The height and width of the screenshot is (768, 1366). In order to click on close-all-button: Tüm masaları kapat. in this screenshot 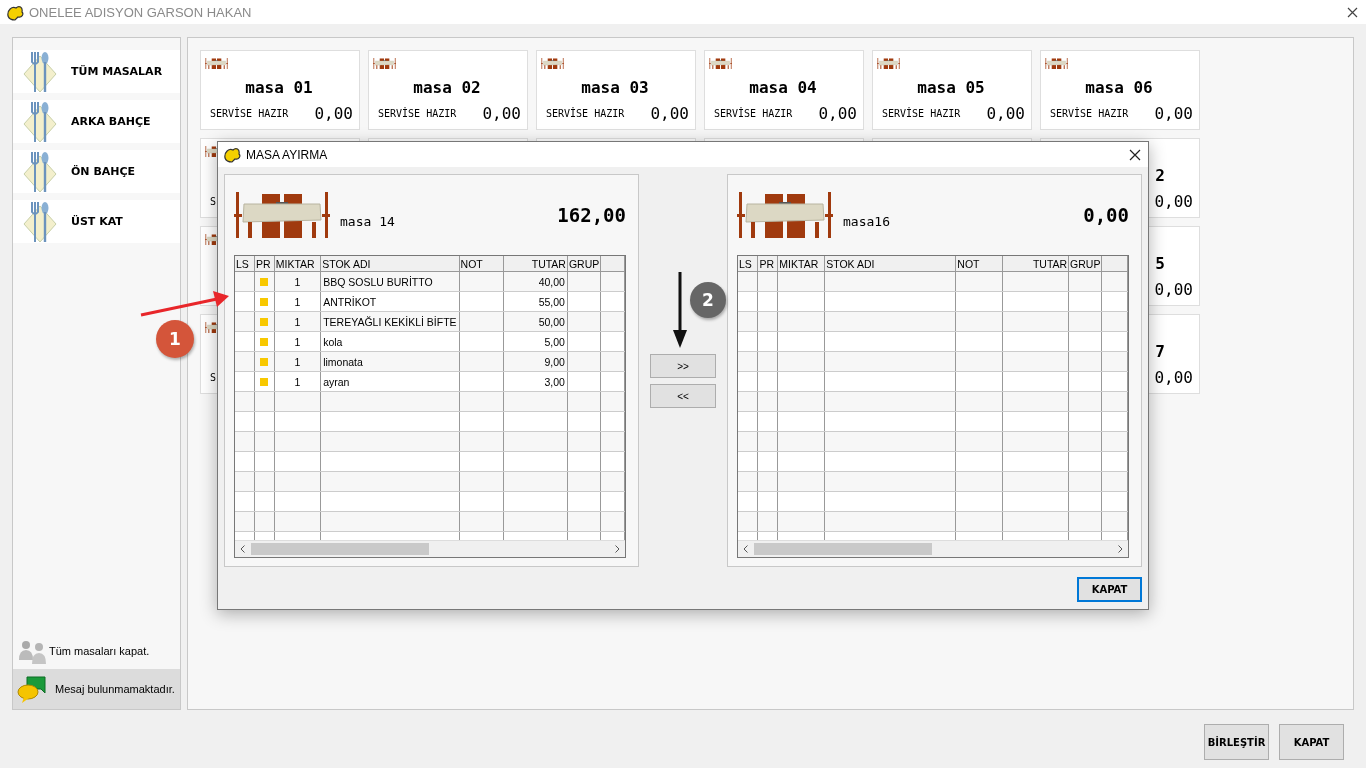, I will do `click(96, 651)`.